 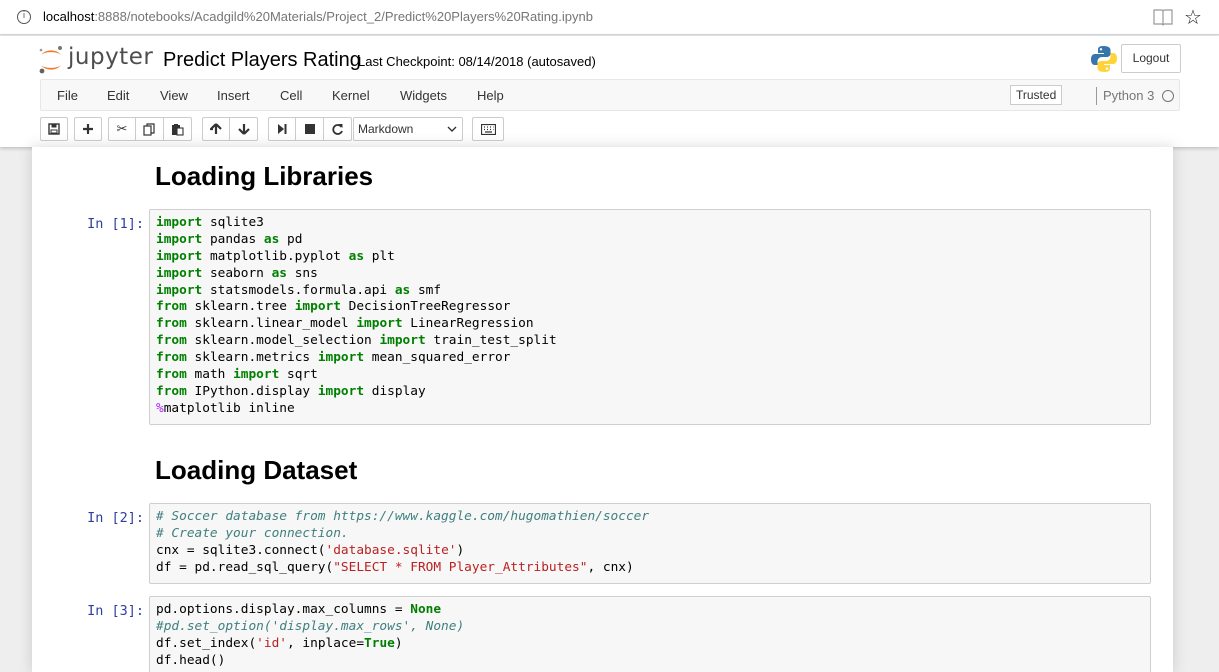 I want to click on menu-widgets: Widgets, so click(x=423, y=95).